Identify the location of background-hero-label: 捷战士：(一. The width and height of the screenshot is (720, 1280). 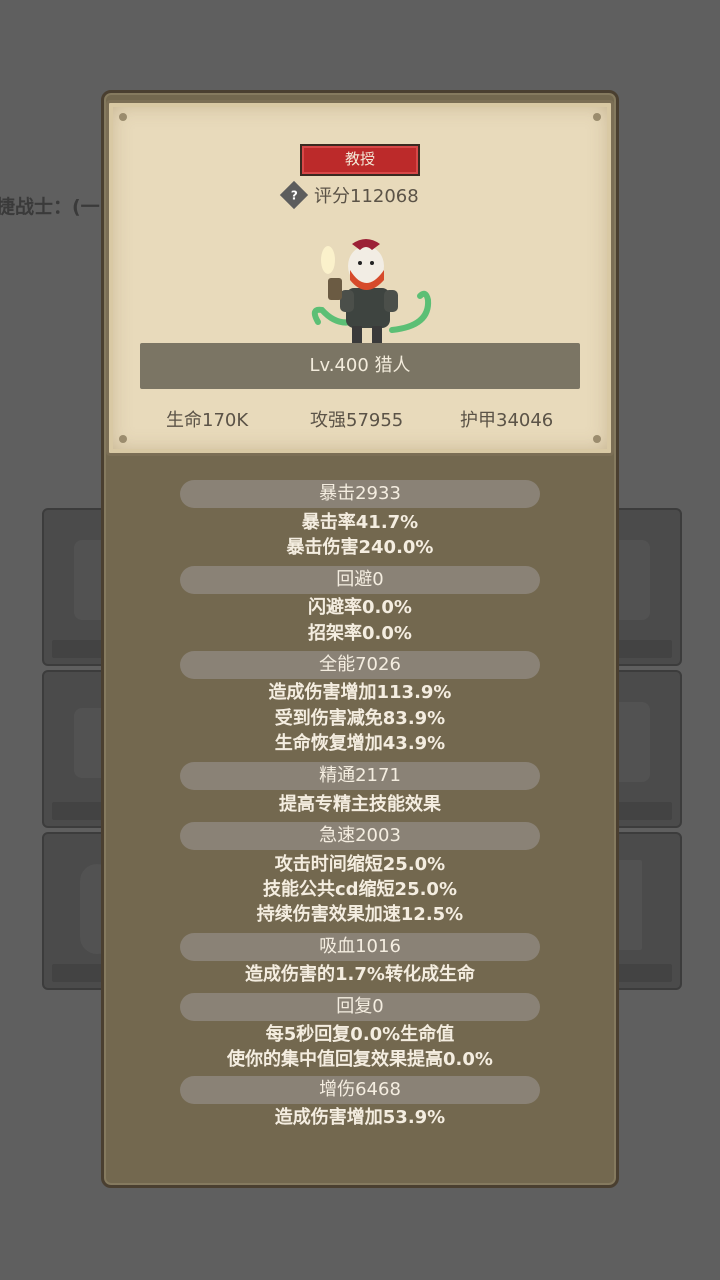
(50, 207).